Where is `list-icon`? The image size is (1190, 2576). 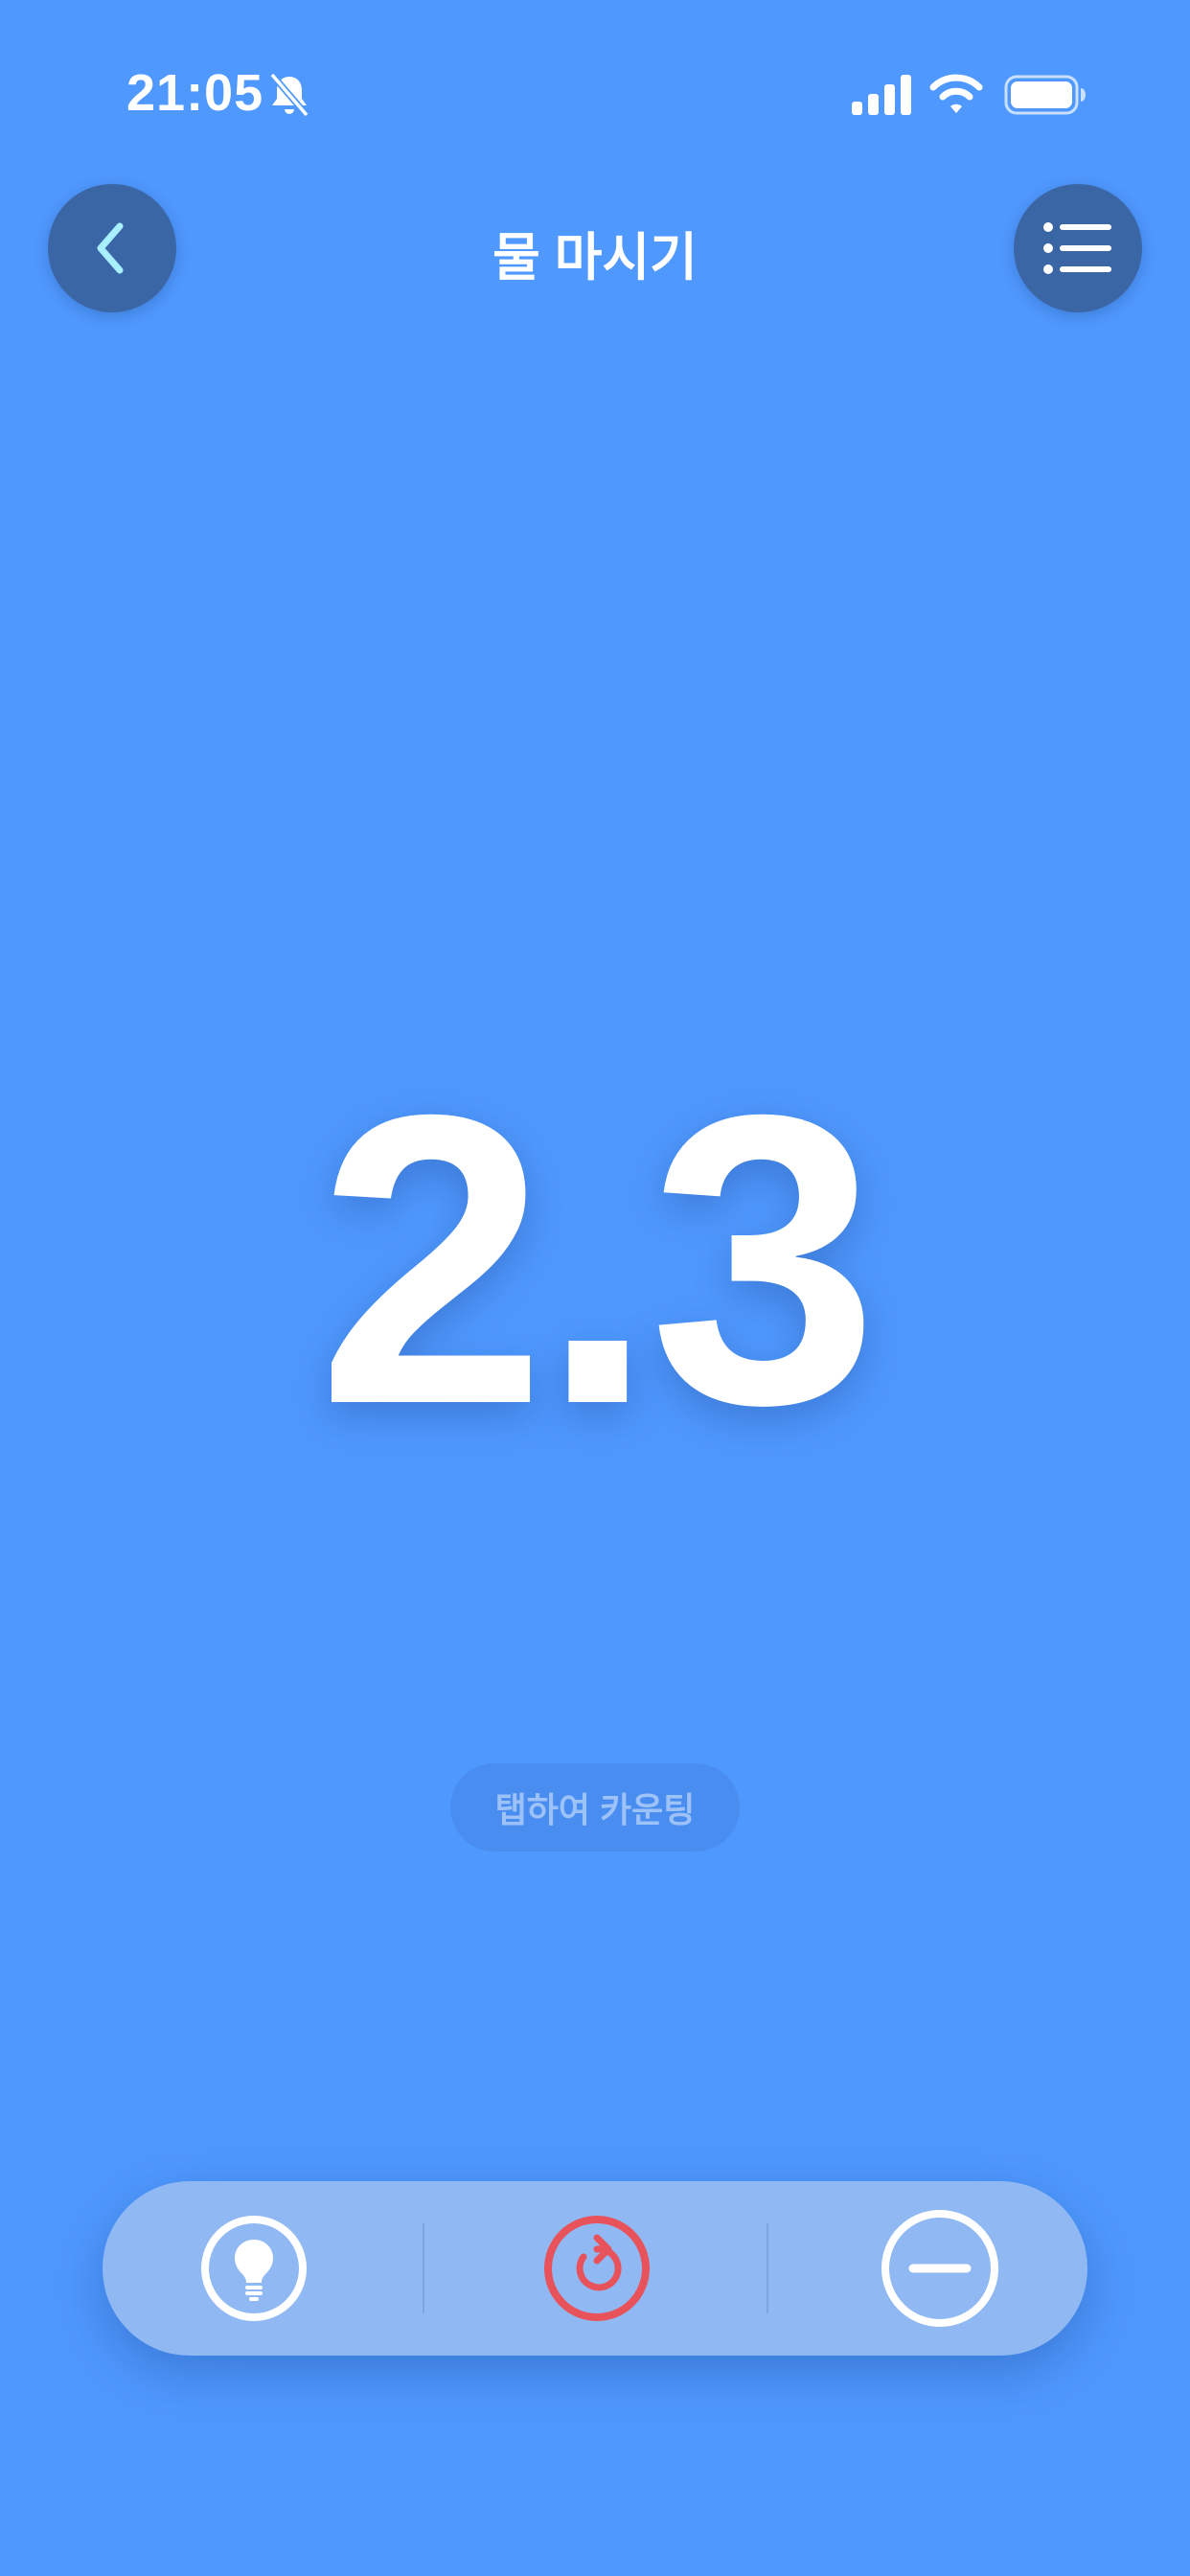 list-icon is located at coordinates (1077, 248).